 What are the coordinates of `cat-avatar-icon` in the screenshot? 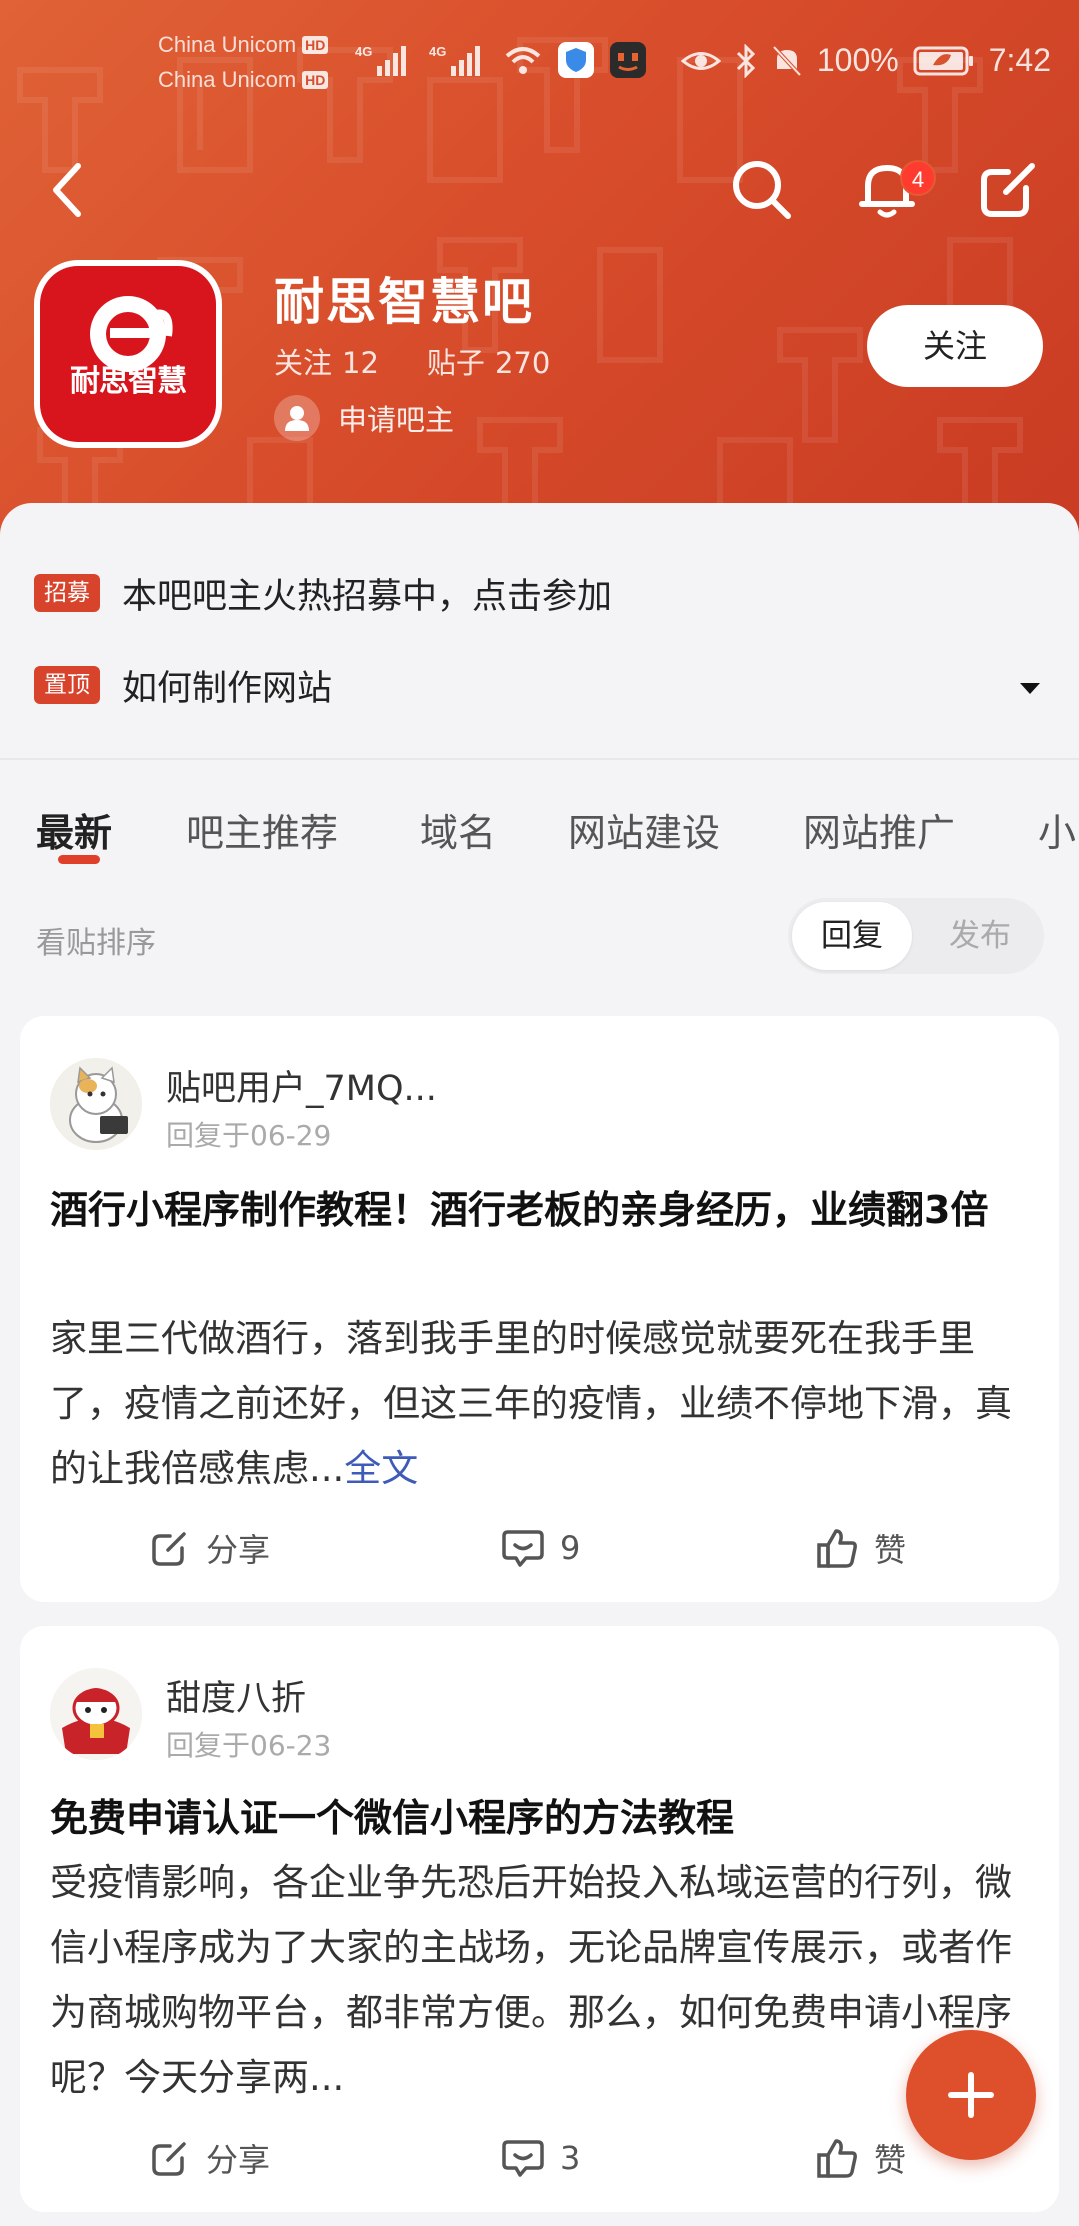 It's located at (96, 1104).